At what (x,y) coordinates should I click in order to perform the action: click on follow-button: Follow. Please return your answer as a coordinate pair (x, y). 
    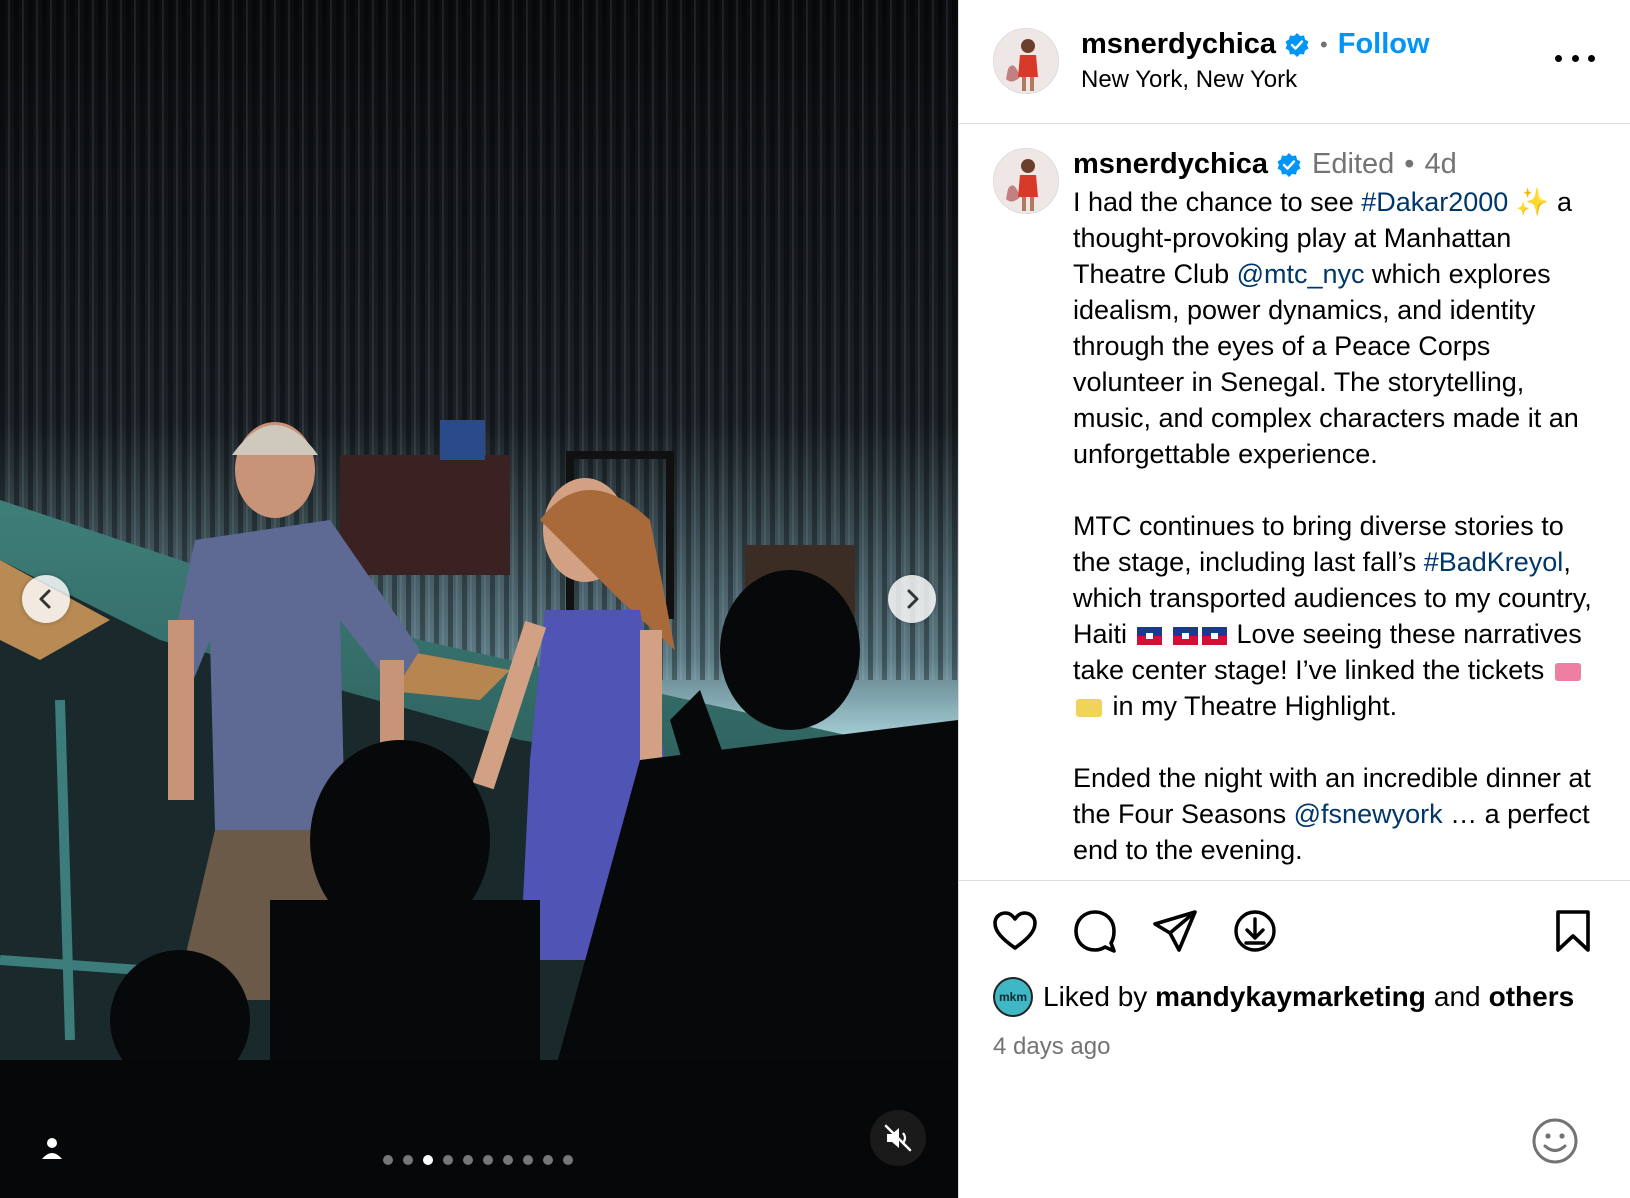
    Looking at the image, I should click on (1384, 44).